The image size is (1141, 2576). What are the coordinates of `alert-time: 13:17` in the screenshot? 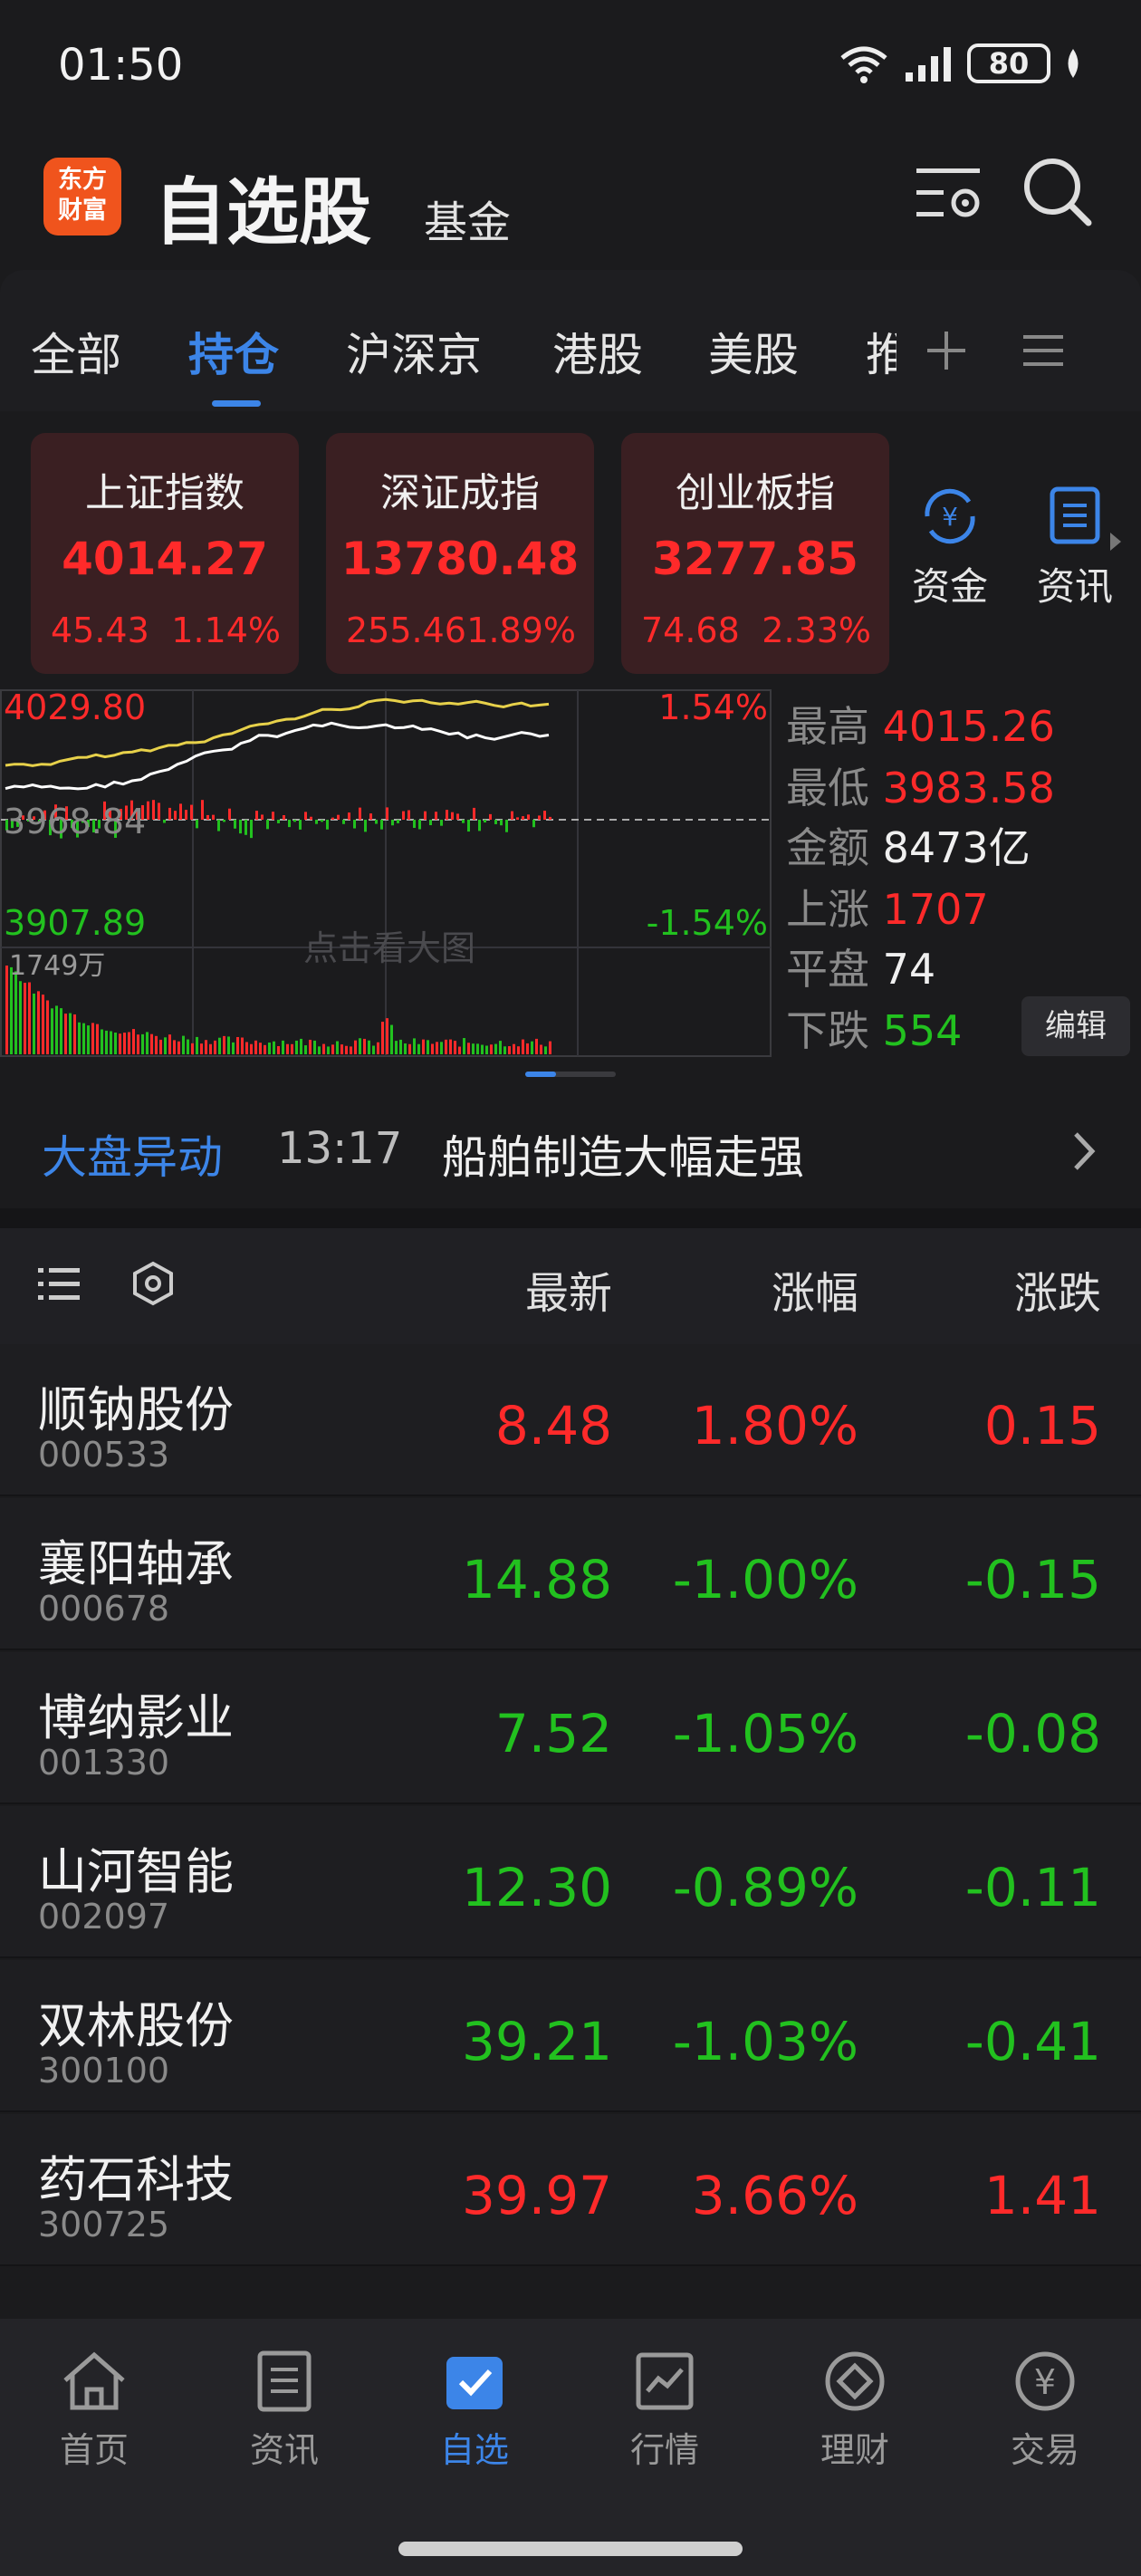 It's located at (340, 1148).